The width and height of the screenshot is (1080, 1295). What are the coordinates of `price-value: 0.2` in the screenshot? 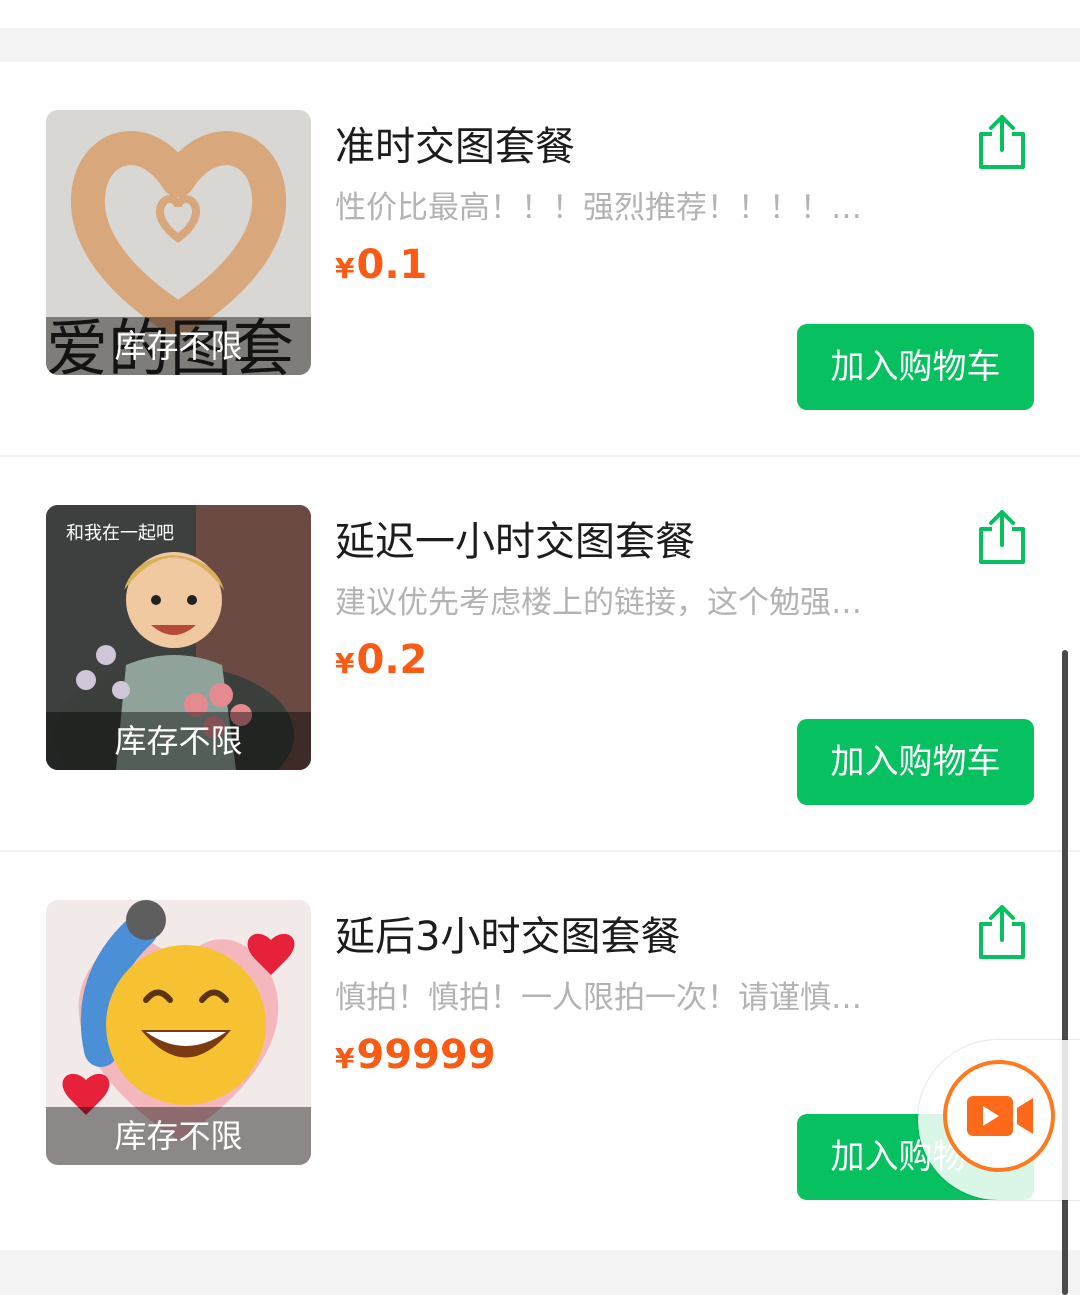 It's located at (392, 660).